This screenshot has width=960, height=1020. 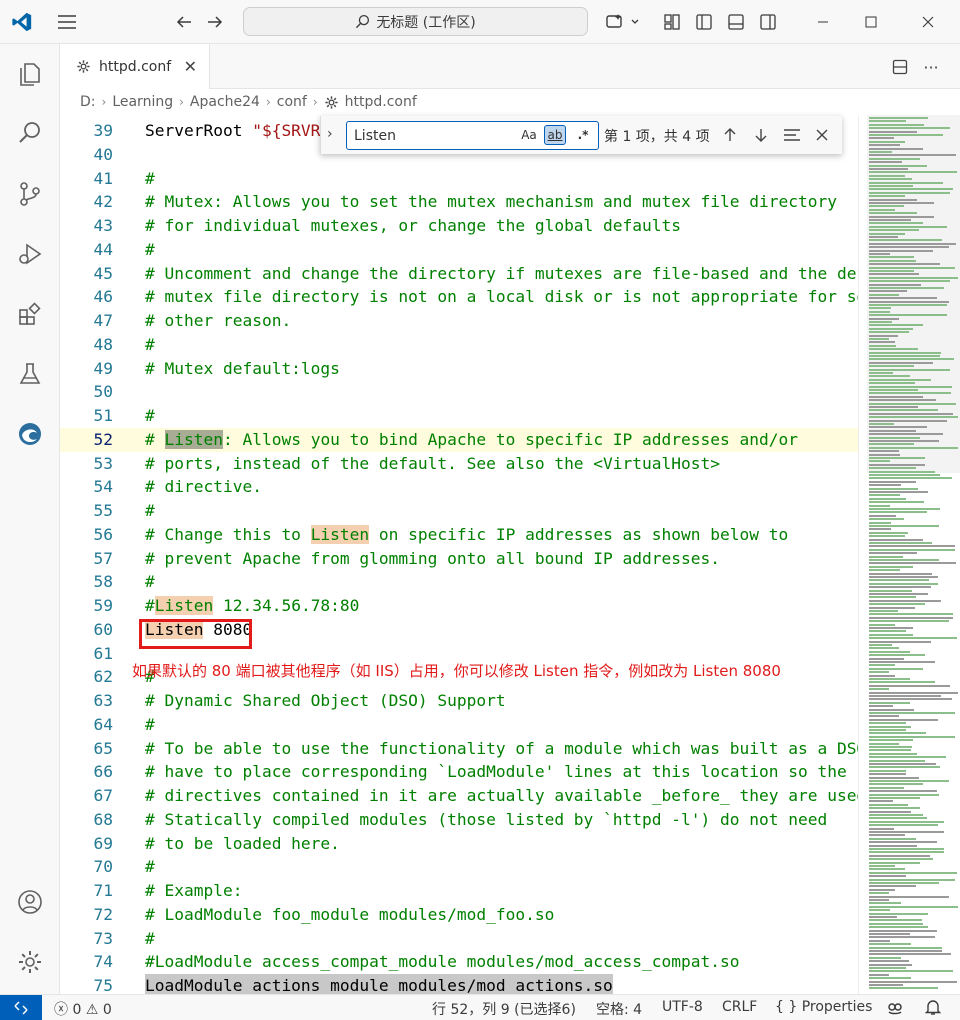 I want to click on code-line: 54 # directive., so click(x=459, y=487).